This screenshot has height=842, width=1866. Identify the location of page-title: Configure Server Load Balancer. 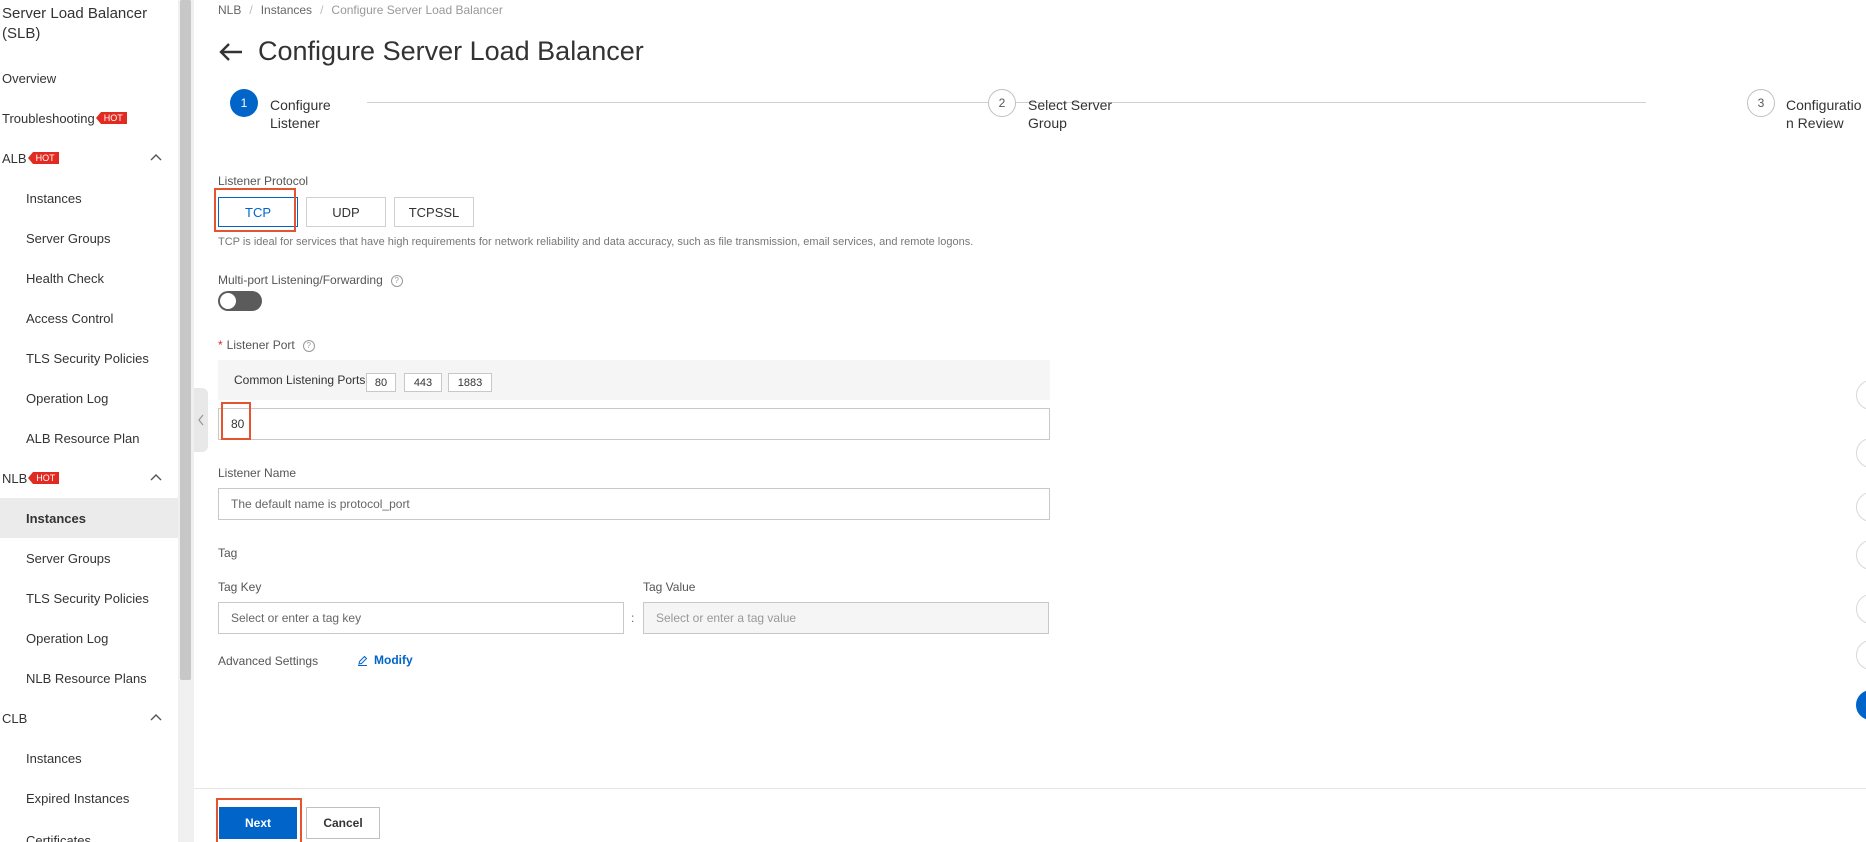
(451, 51).